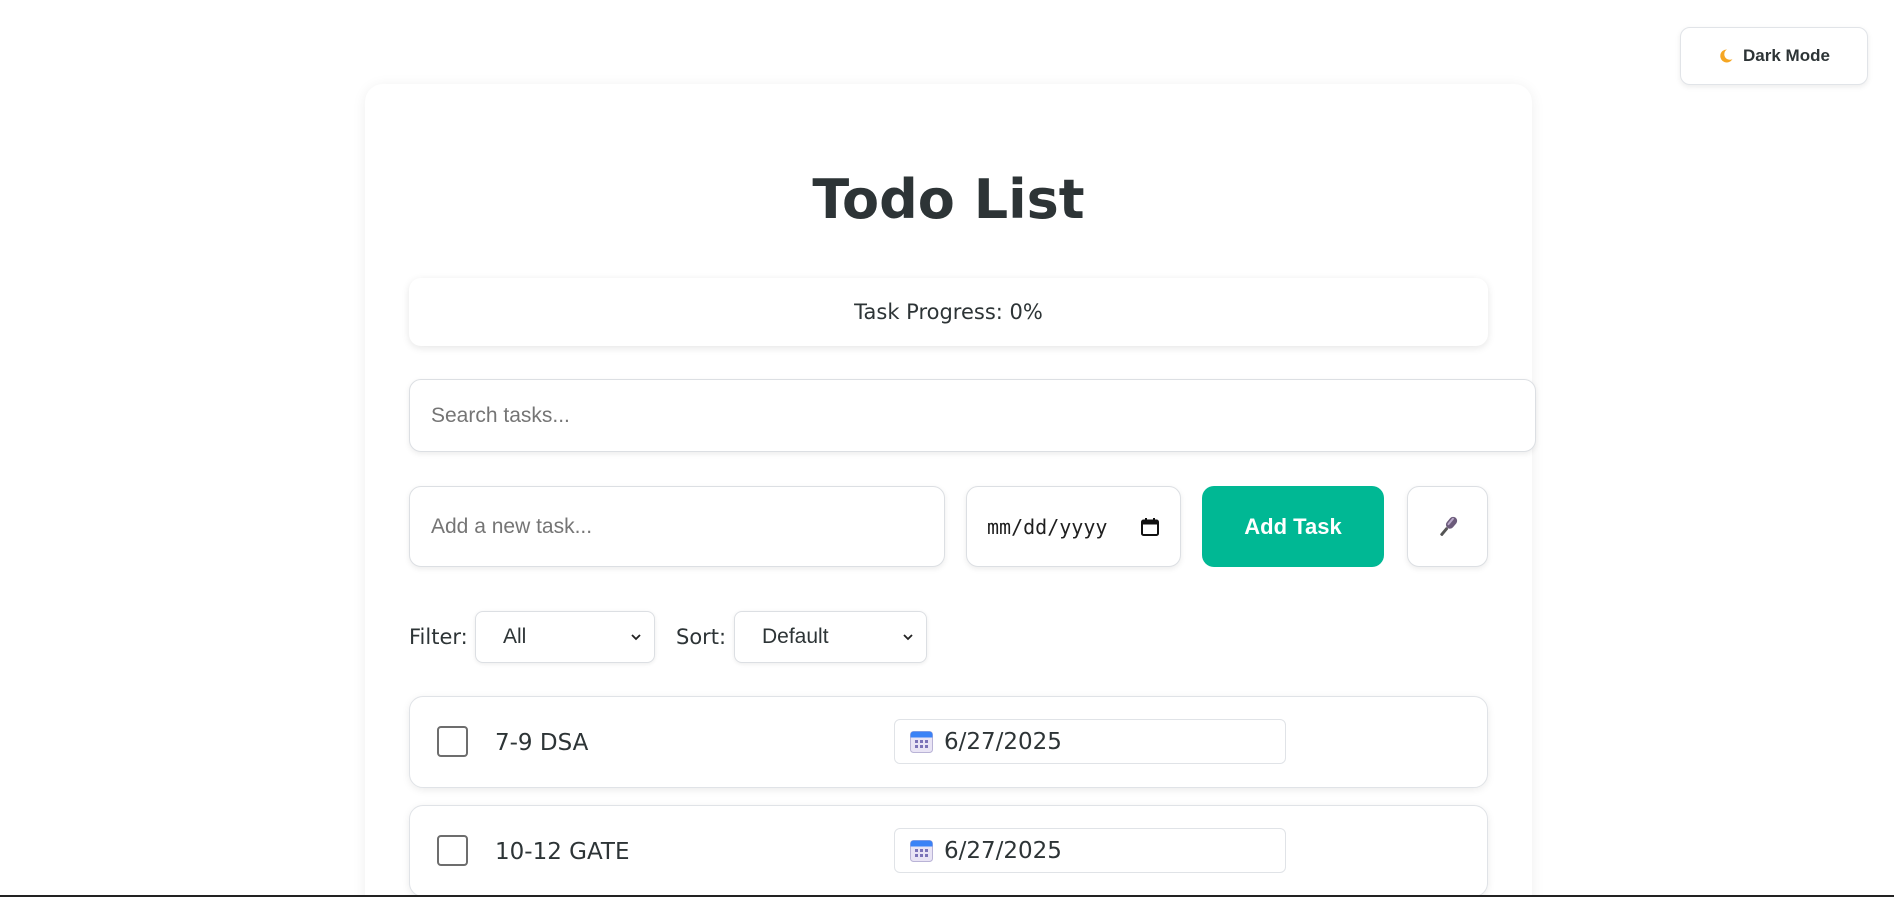  What do you see at coordinates (562, 852) in the screenshot?
I see `task-text: 10-12 GATE` at bounding box center [562, 852].